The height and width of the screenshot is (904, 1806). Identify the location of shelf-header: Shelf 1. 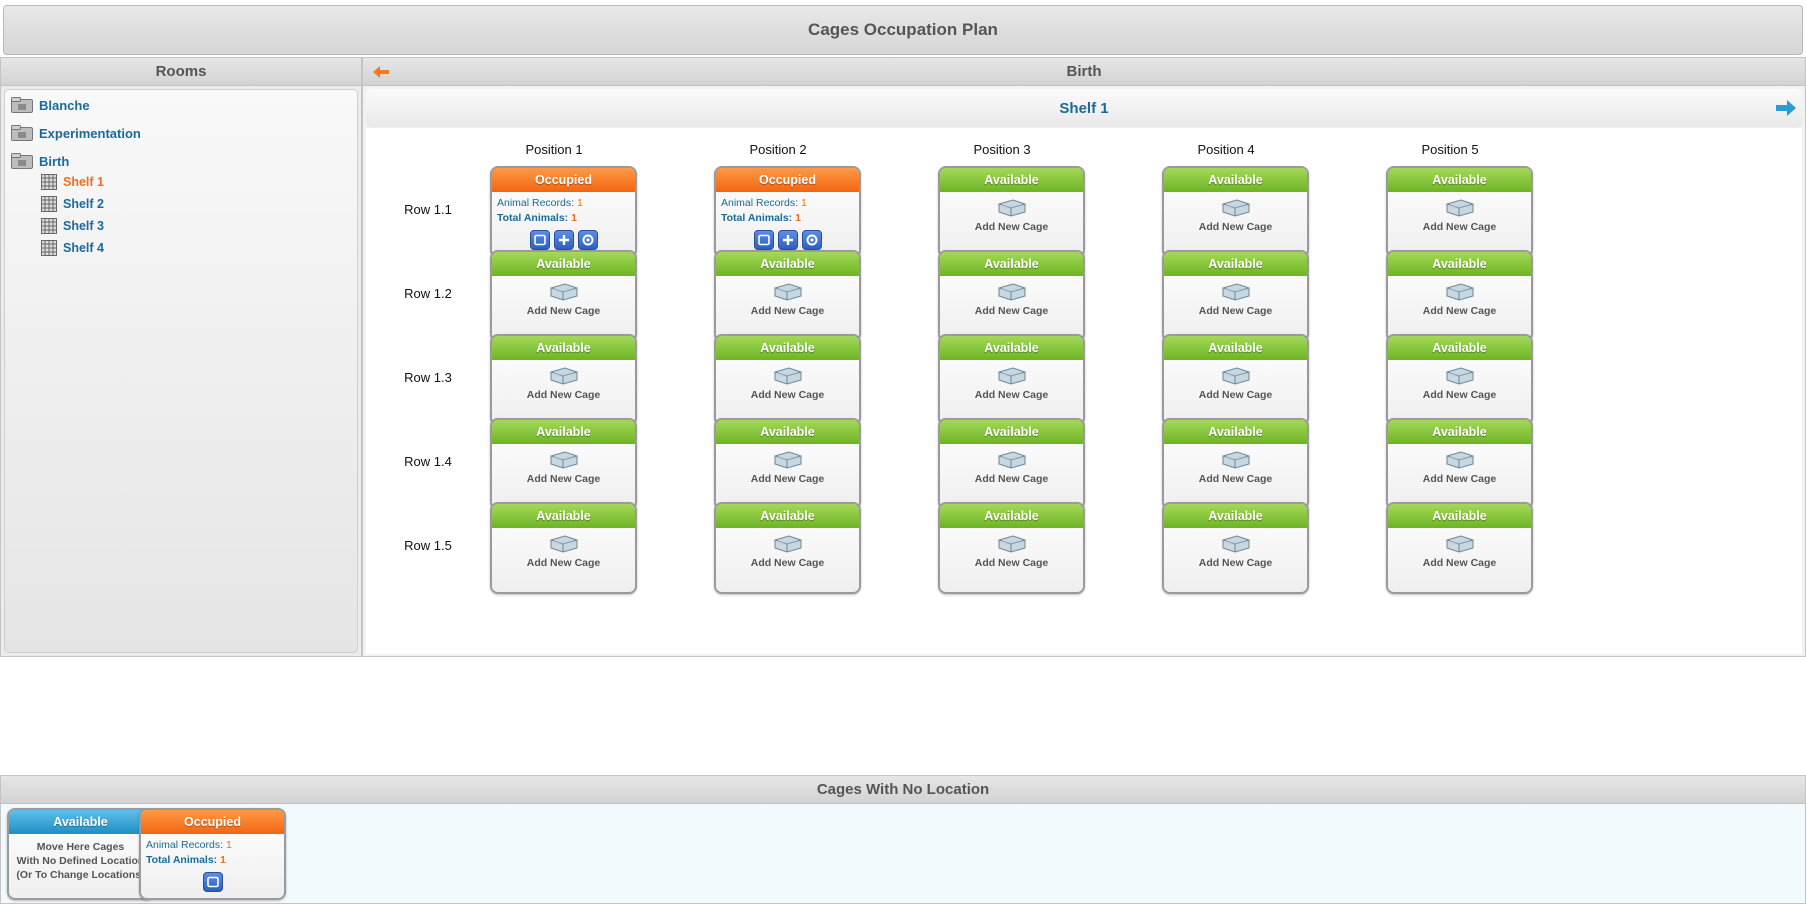
(1084, 108).